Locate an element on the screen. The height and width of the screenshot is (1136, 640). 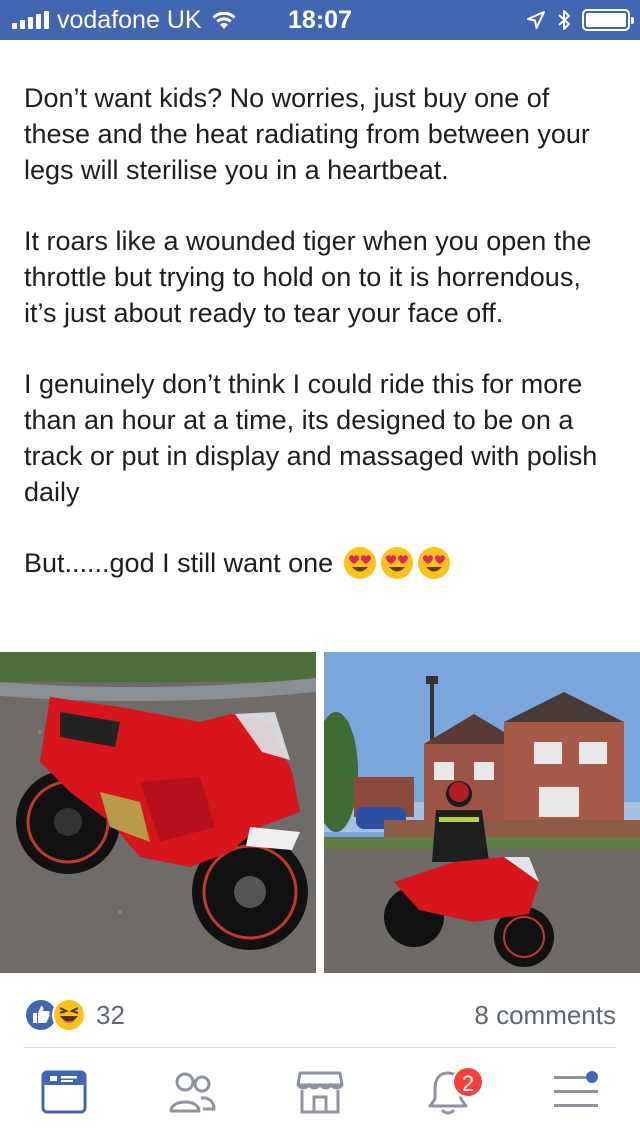
post-paragraph-4: But......god I still want one is located at coordinates (322, 563).